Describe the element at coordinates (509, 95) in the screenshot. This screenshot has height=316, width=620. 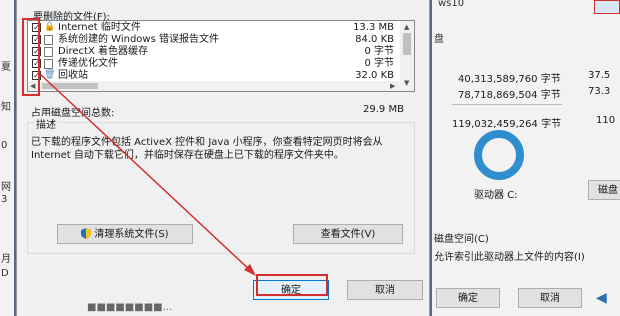
I see `free-space-bytes: 78,718,869,504 字节` at that location.